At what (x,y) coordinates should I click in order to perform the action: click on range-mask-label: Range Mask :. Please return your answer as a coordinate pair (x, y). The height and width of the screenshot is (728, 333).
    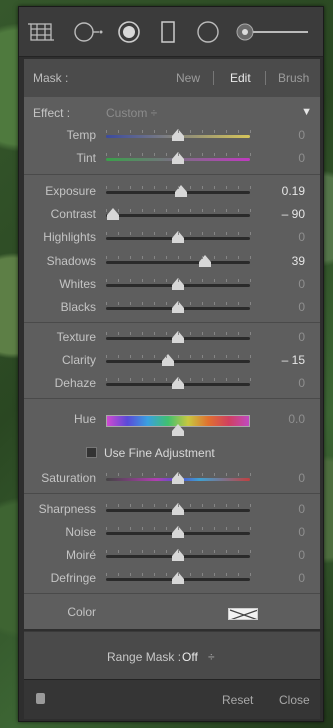
    Looking at the image, I should click on (144, 657).